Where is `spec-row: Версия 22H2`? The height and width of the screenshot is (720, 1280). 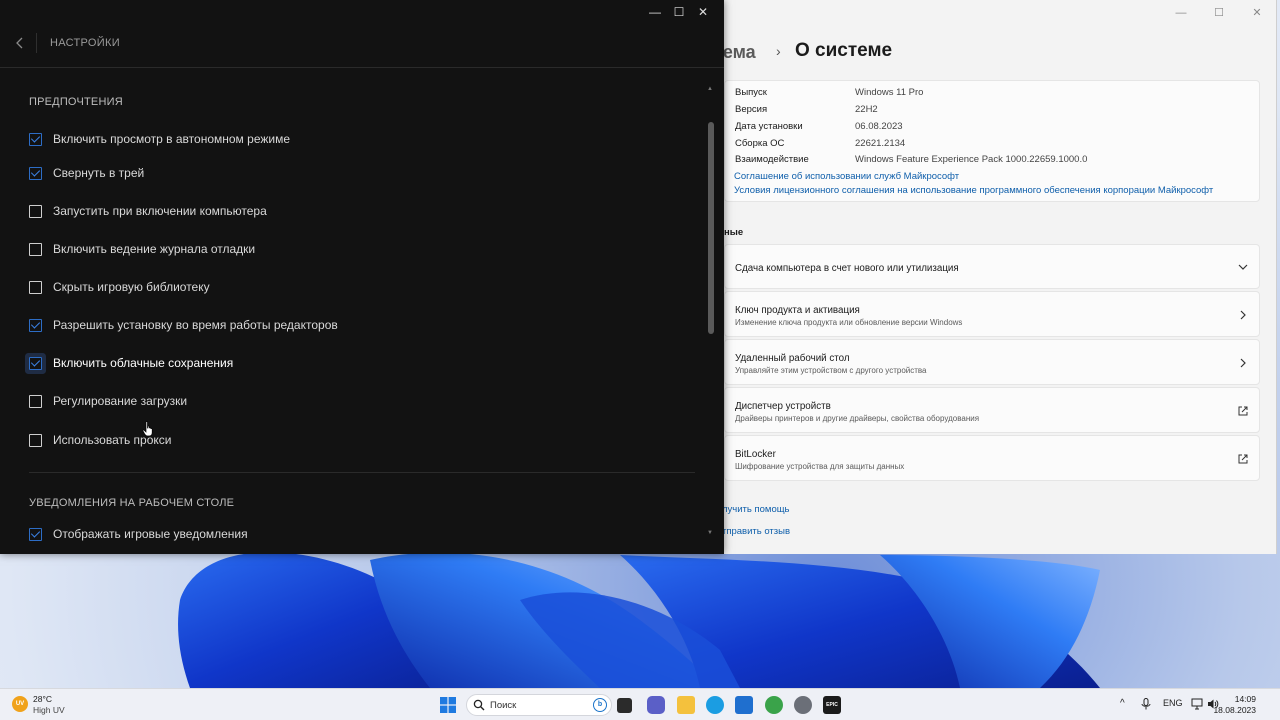 spec-row: Версия 22H2 is located at coordinates (995, 112).